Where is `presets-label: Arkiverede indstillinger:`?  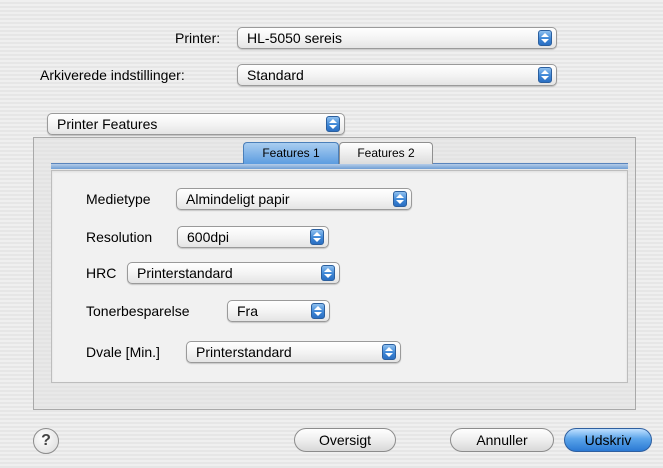 presets-label: Arkiverede indstillinger: is located at coordinates (112, 75).